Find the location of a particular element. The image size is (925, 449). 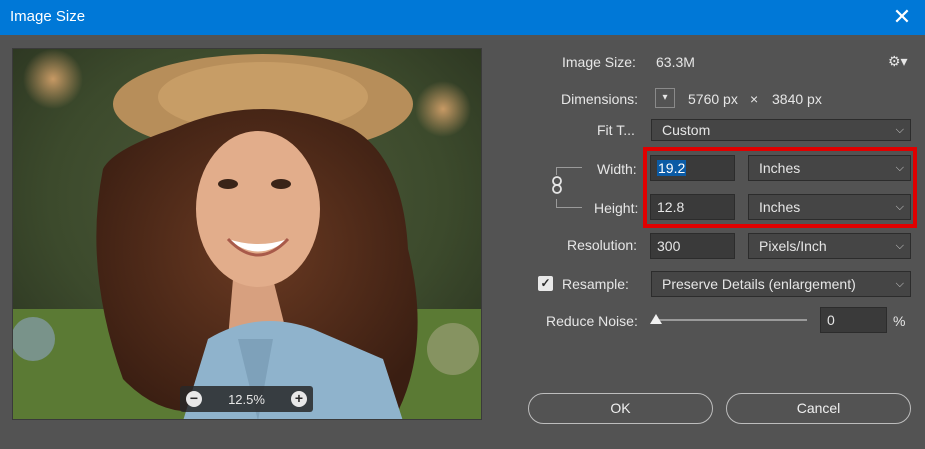

width-input: 19.2 is located at coordinates (692, 168).